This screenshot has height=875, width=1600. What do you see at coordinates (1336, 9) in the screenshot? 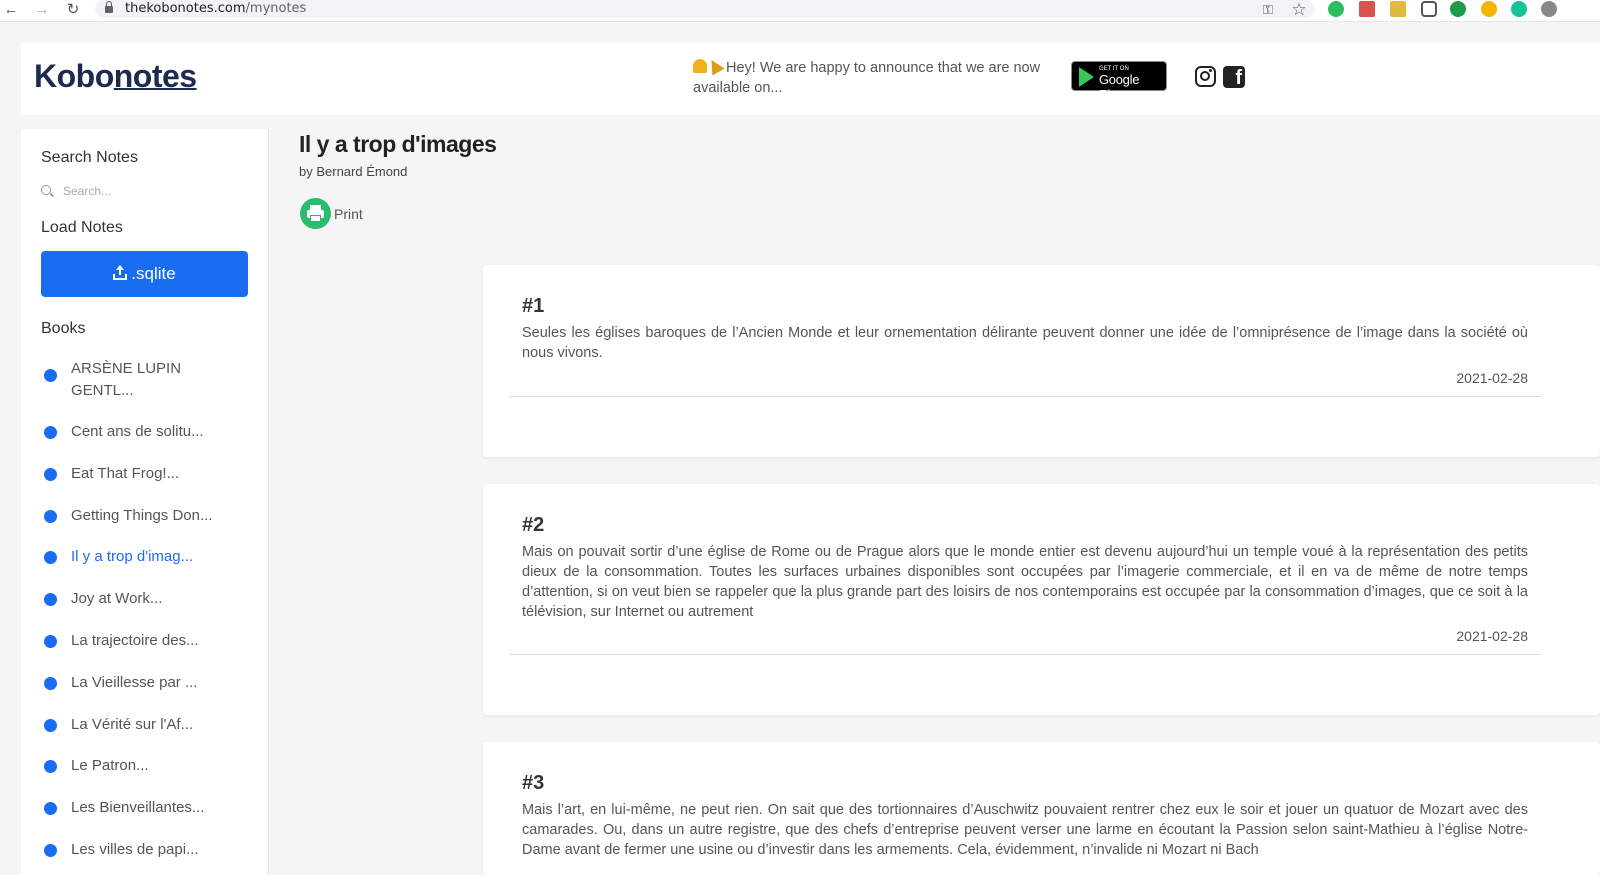
I see `evernote-extension-icon` at bounding box center [1336, 9].